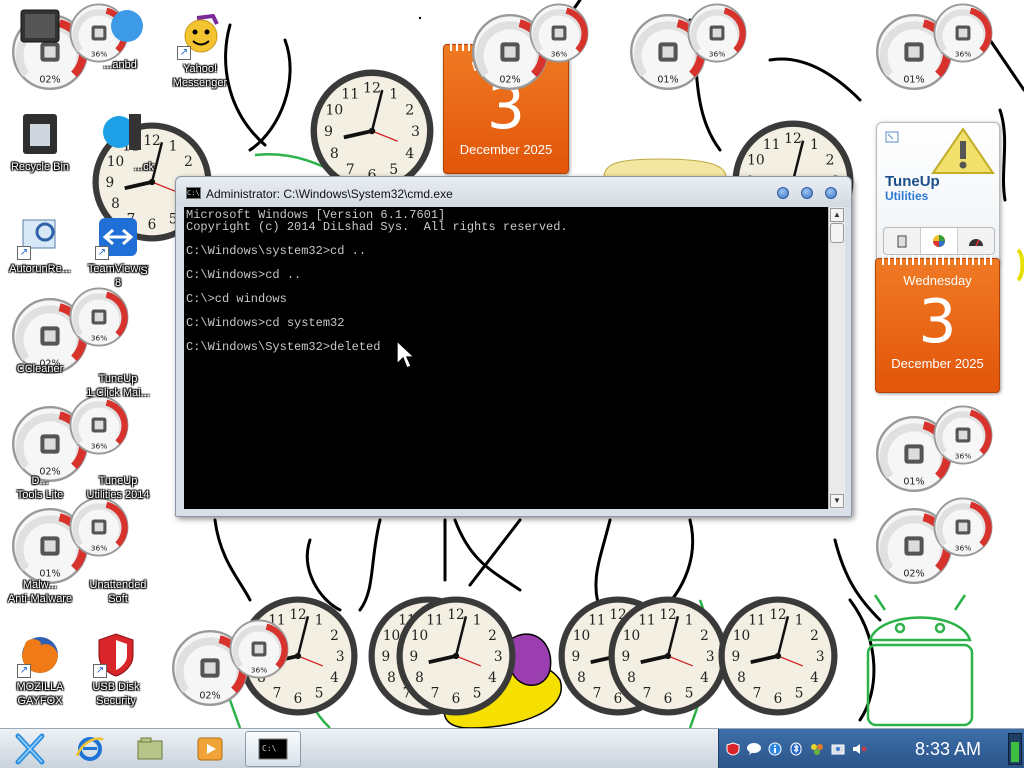 The height and width of the screenshot is (768, 1024). What do you see at coordinates (976, 241) in the screenshot?
I see `tab-gauge` at bounding box center [976, 241].